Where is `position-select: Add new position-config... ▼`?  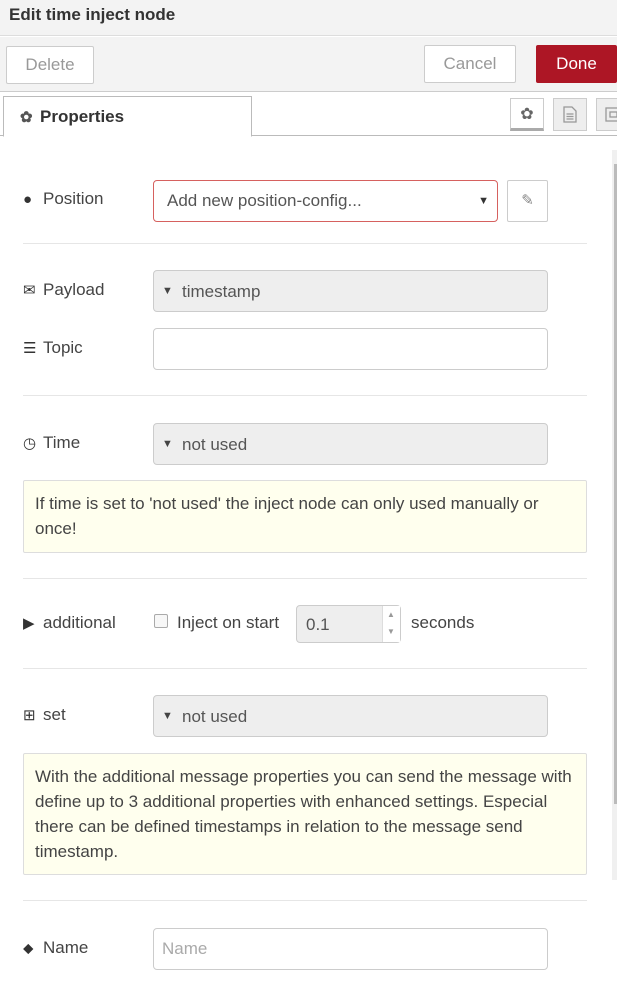
position-select: Add new position-config... ▼ is located at coordinates (325, 201).